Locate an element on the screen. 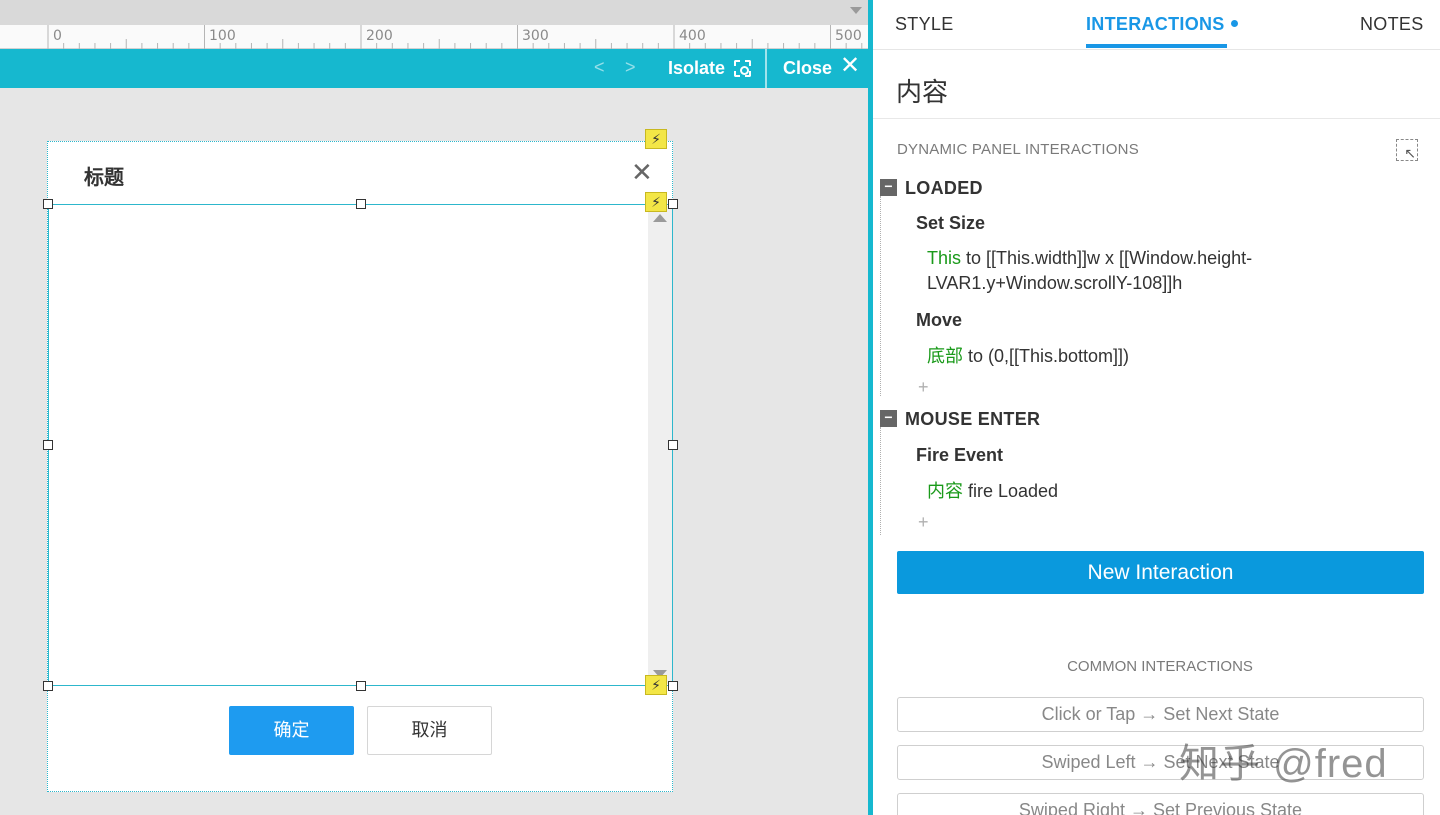 The height and width of the screenshot is (815, 1440). cancel-button: 取消 is located at coordinates (429, 730).